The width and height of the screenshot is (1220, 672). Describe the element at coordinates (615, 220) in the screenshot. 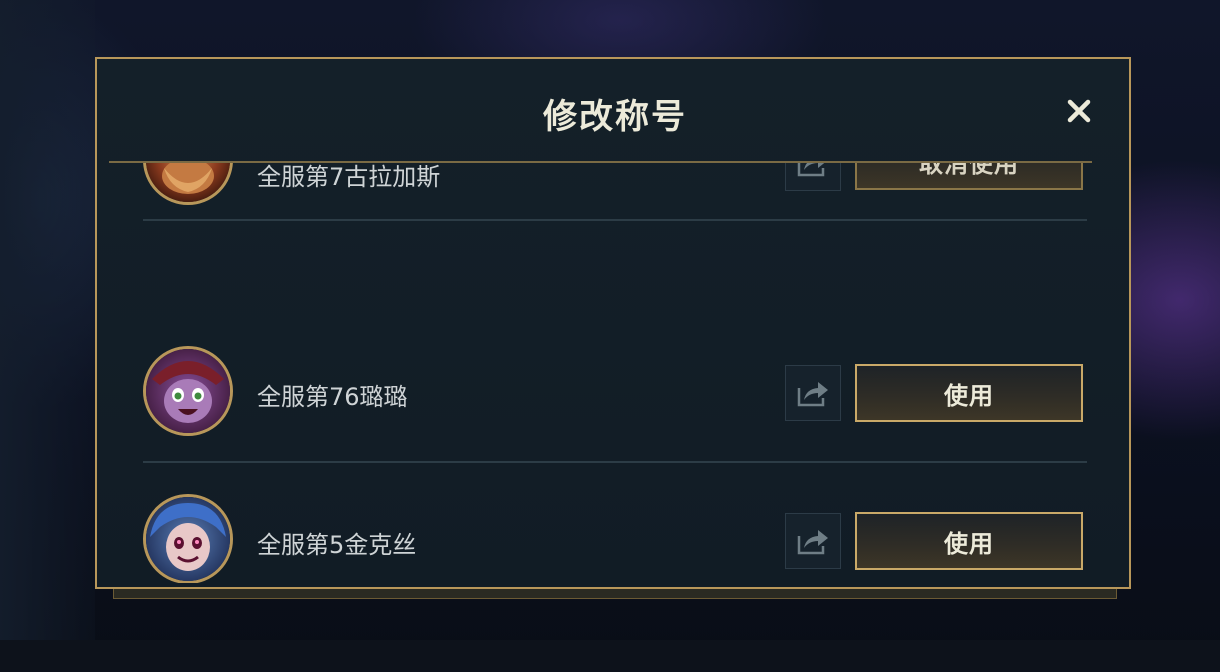

I see `row-divider` at that location.